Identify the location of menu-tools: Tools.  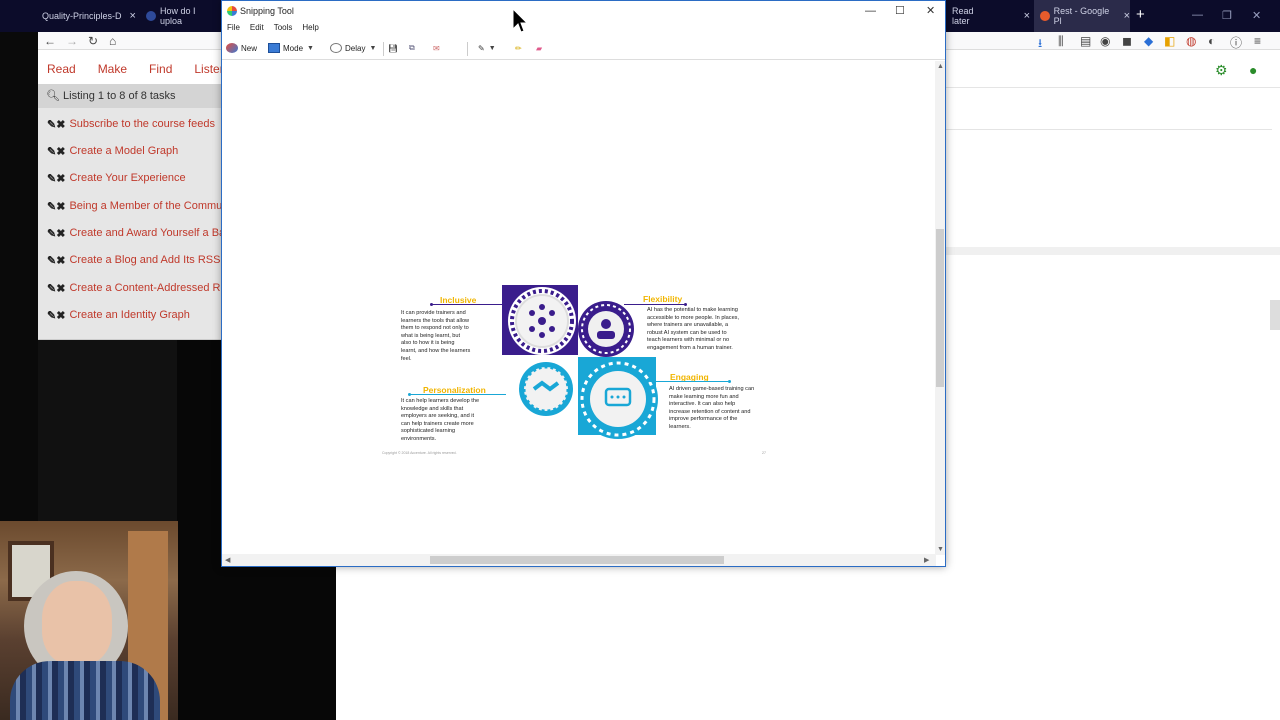
(283, 28).